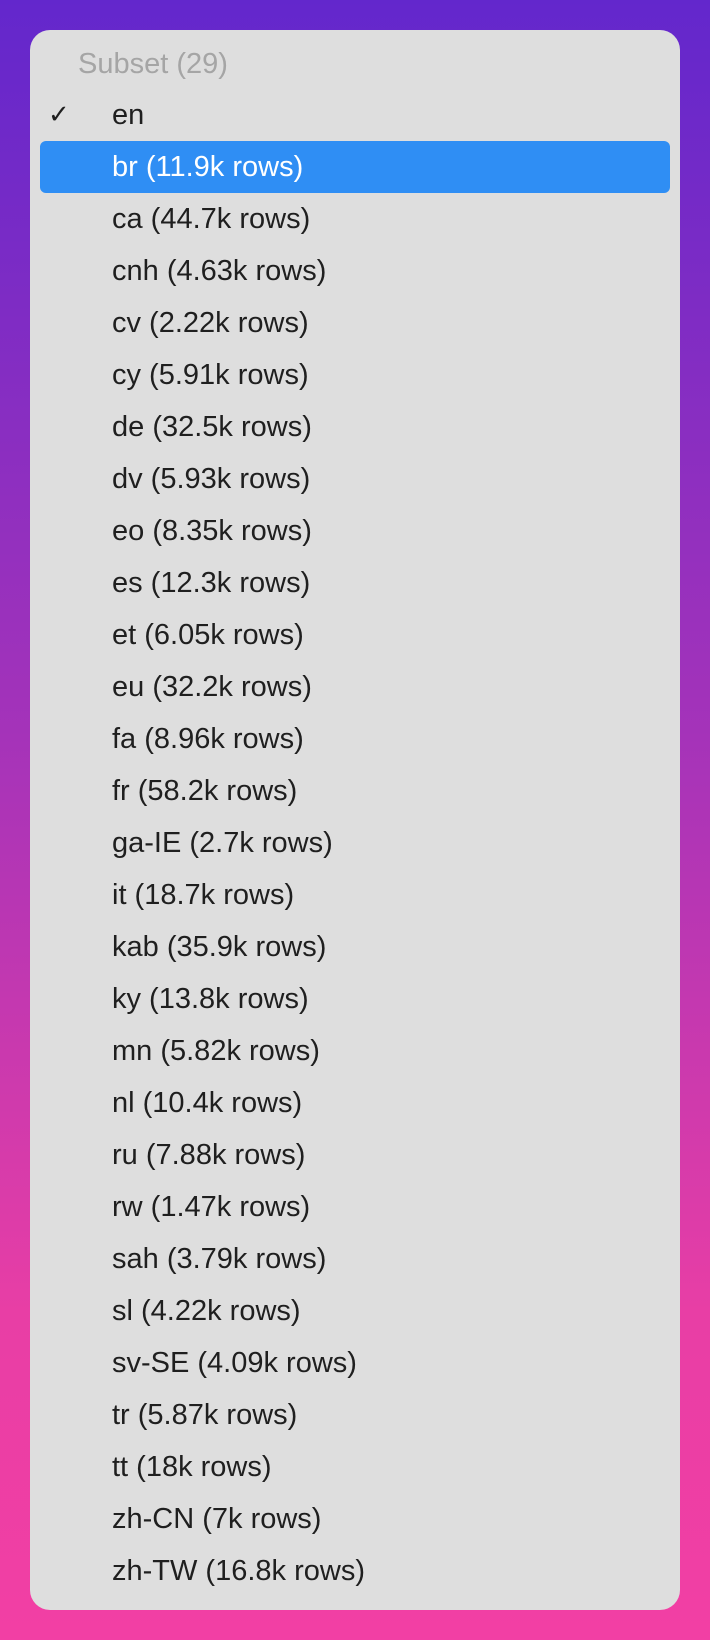 This screenshot has width=710, height=1640. Describe the element at coordinates (210, 375) in the screenshot. I see `menu-item-label: cy (5.91k rows)` at that location.